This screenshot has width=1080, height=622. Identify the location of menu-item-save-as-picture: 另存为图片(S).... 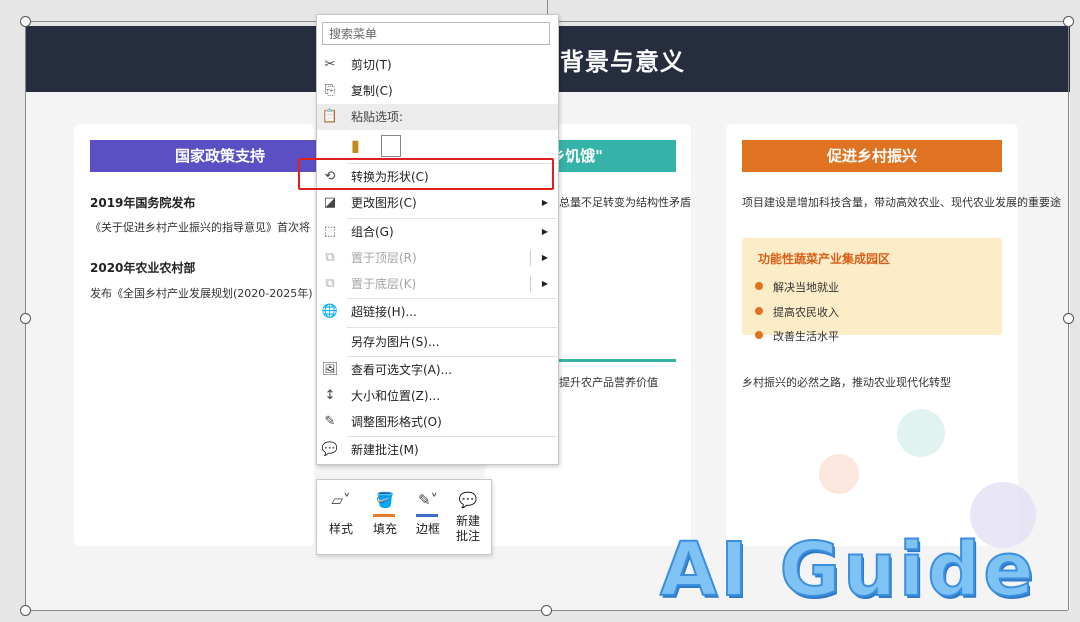
(437, 342).